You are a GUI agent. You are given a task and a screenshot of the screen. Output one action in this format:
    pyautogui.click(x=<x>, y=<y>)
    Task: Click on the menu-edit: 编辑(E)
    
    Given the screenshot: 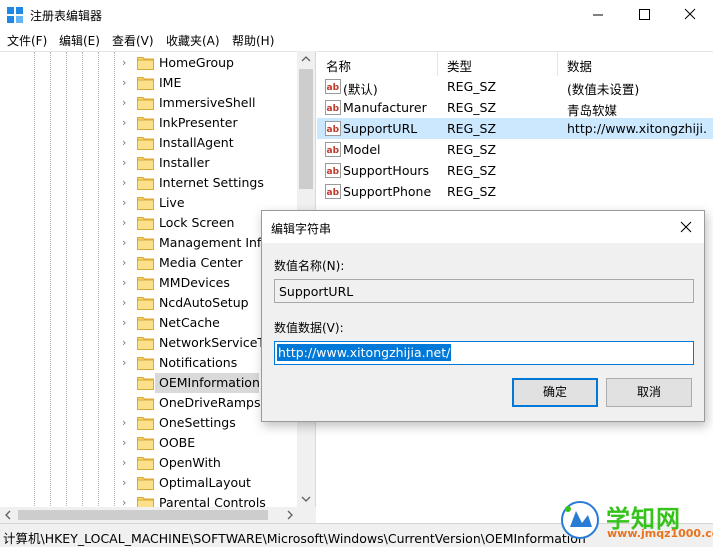 What is the action you would take?
    pyautogui.click(x=79, y=40)
    